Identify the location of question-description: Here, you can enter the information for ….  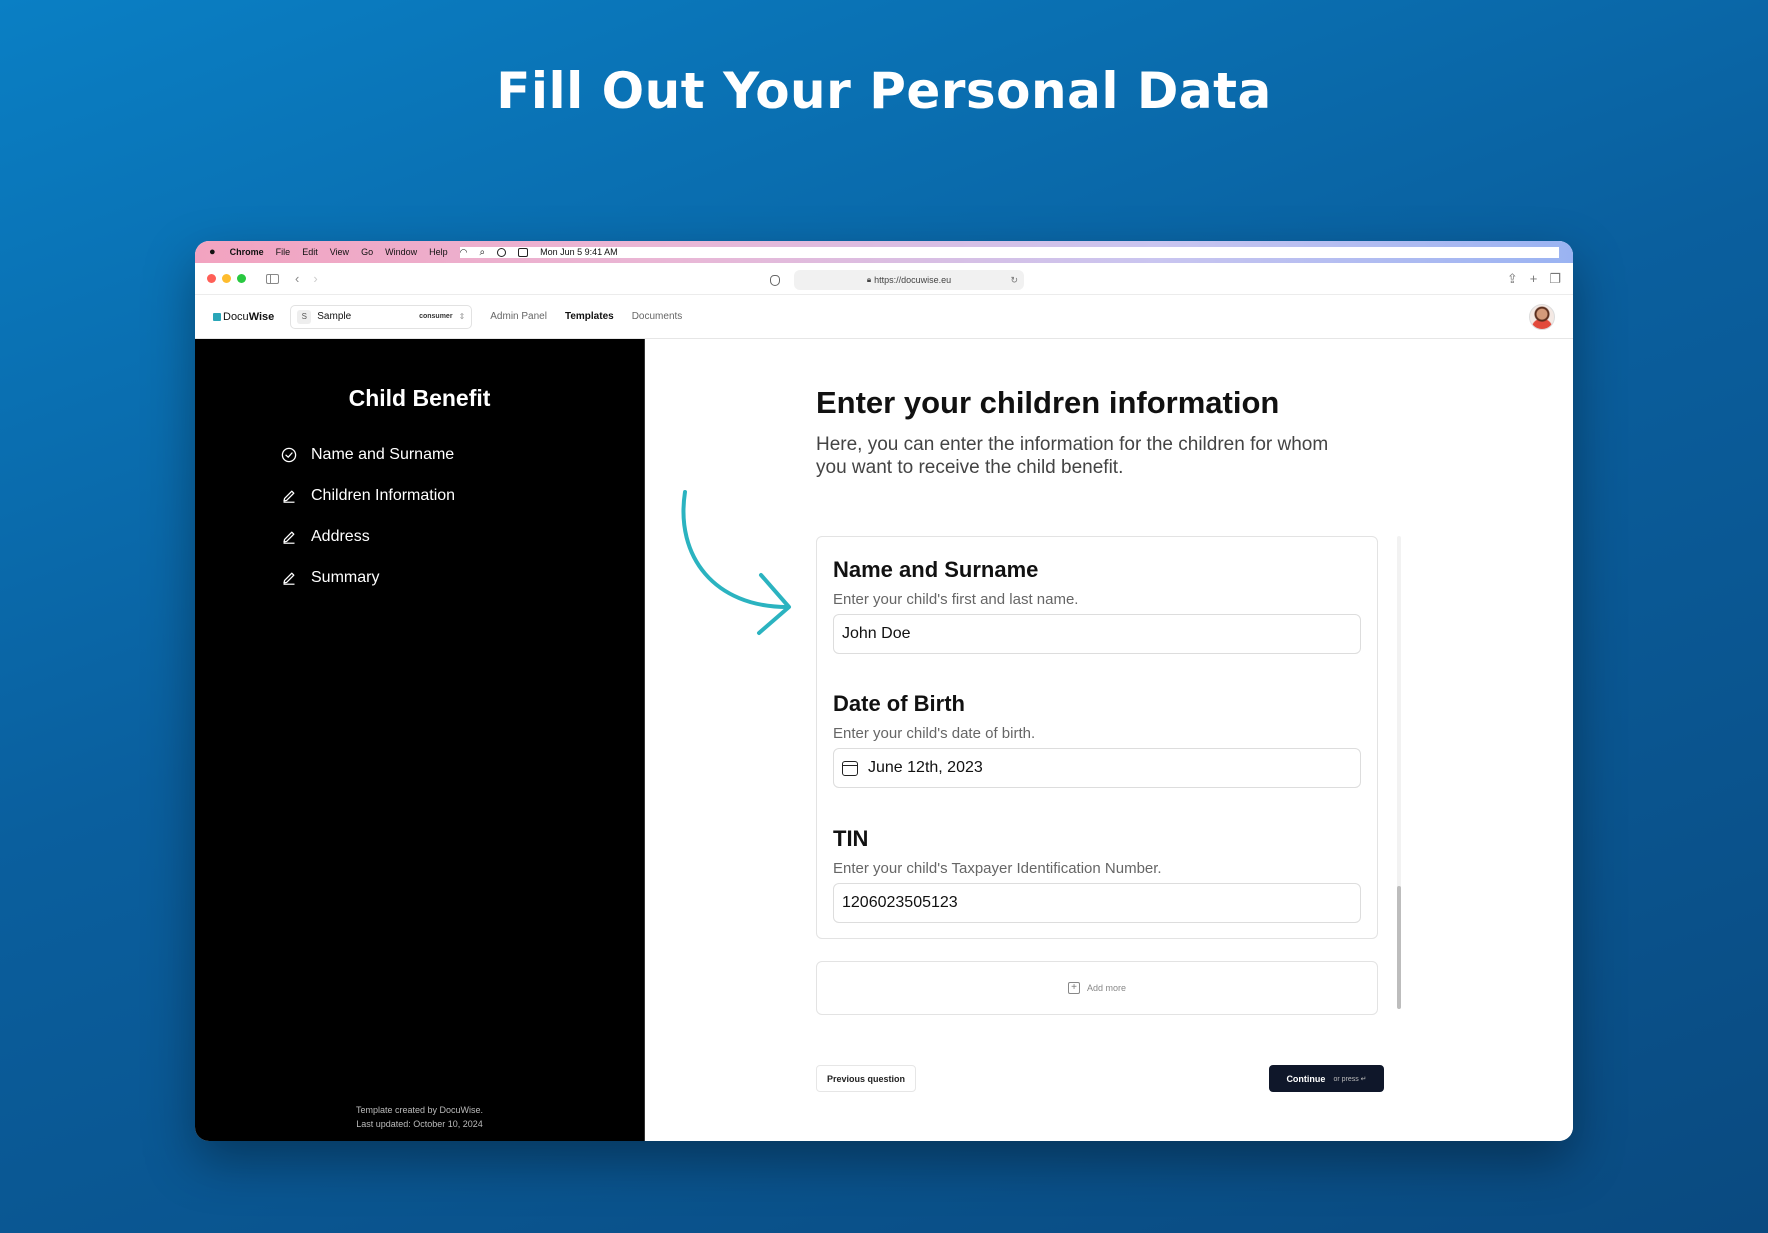
(1072, 456).